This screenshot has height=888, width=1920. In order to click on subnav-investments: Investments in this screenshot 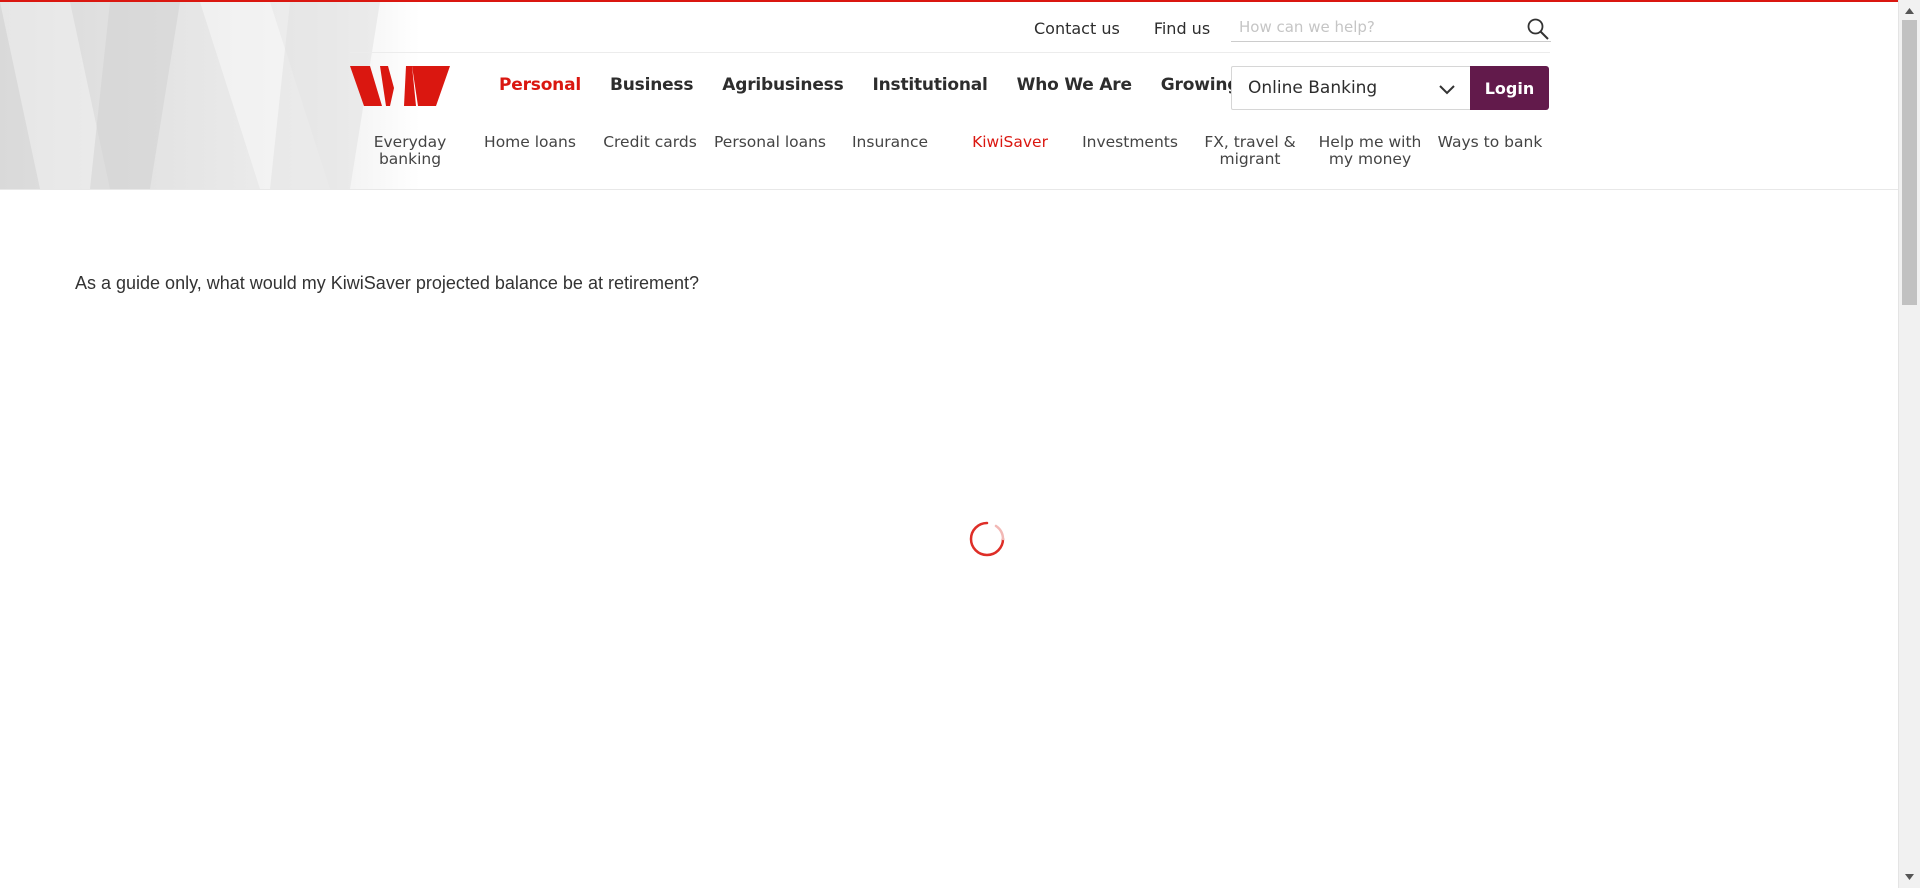, I will do `click(1130, 151)`.